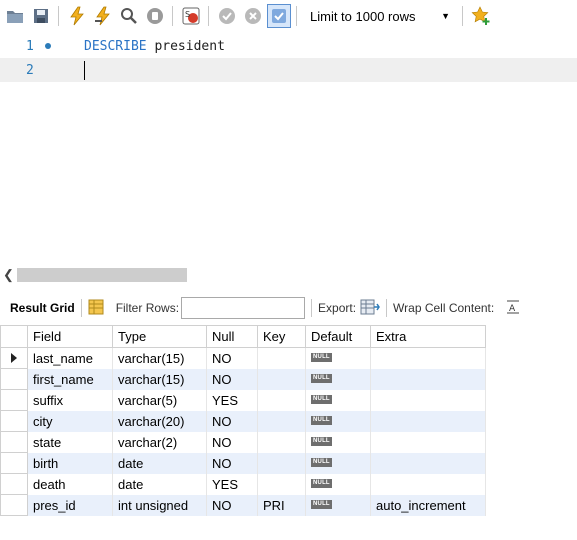  Describe the element at coordinates (70, 484) in the screenshot. I see `cell-field: death` at that location.